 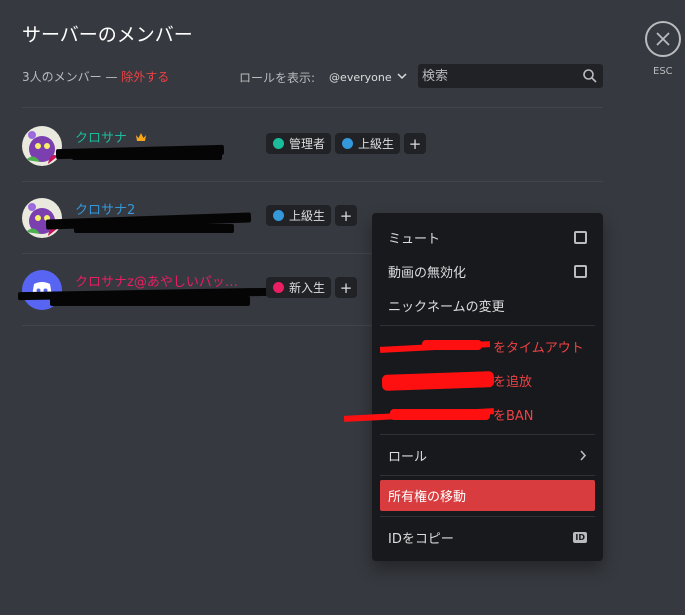 What do you see at coordinates (487, 237) in the screenshot?
I see `menu-item-mute: ミュート` at bounding box center [487, 237].